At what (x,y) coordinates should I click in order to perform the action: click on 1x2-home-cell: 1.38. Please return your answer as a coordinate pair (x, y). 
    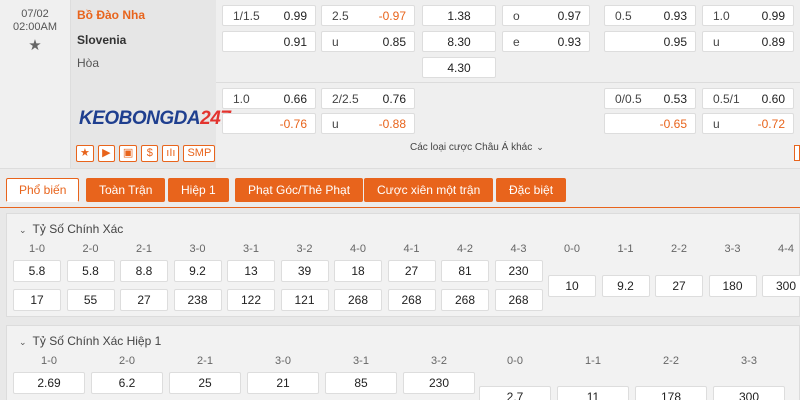
    Looking at the image, I should click on (459, 15).